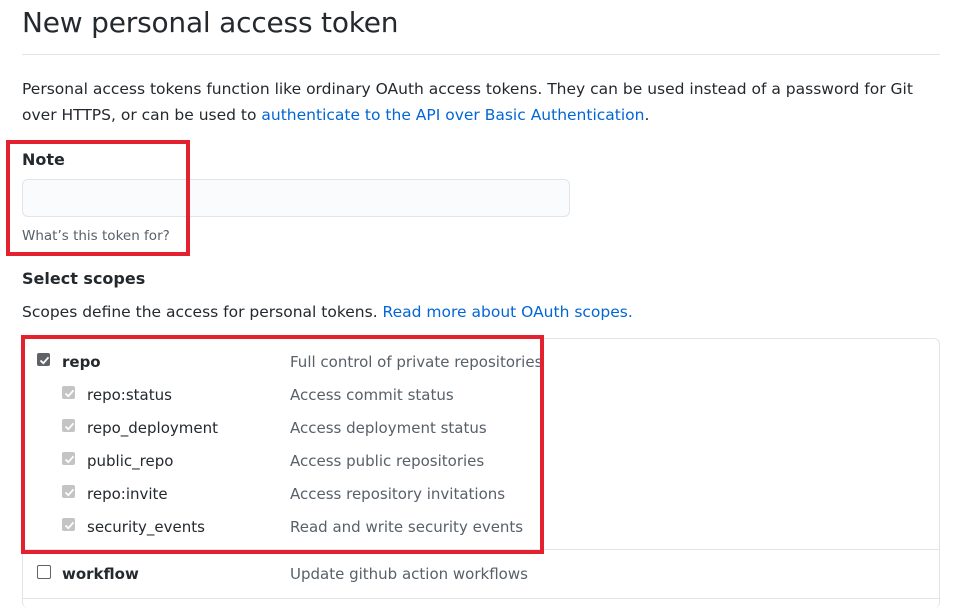 The width and height of the screenshot is (956, 608). I want to click on title-divider, so click(481, 54).